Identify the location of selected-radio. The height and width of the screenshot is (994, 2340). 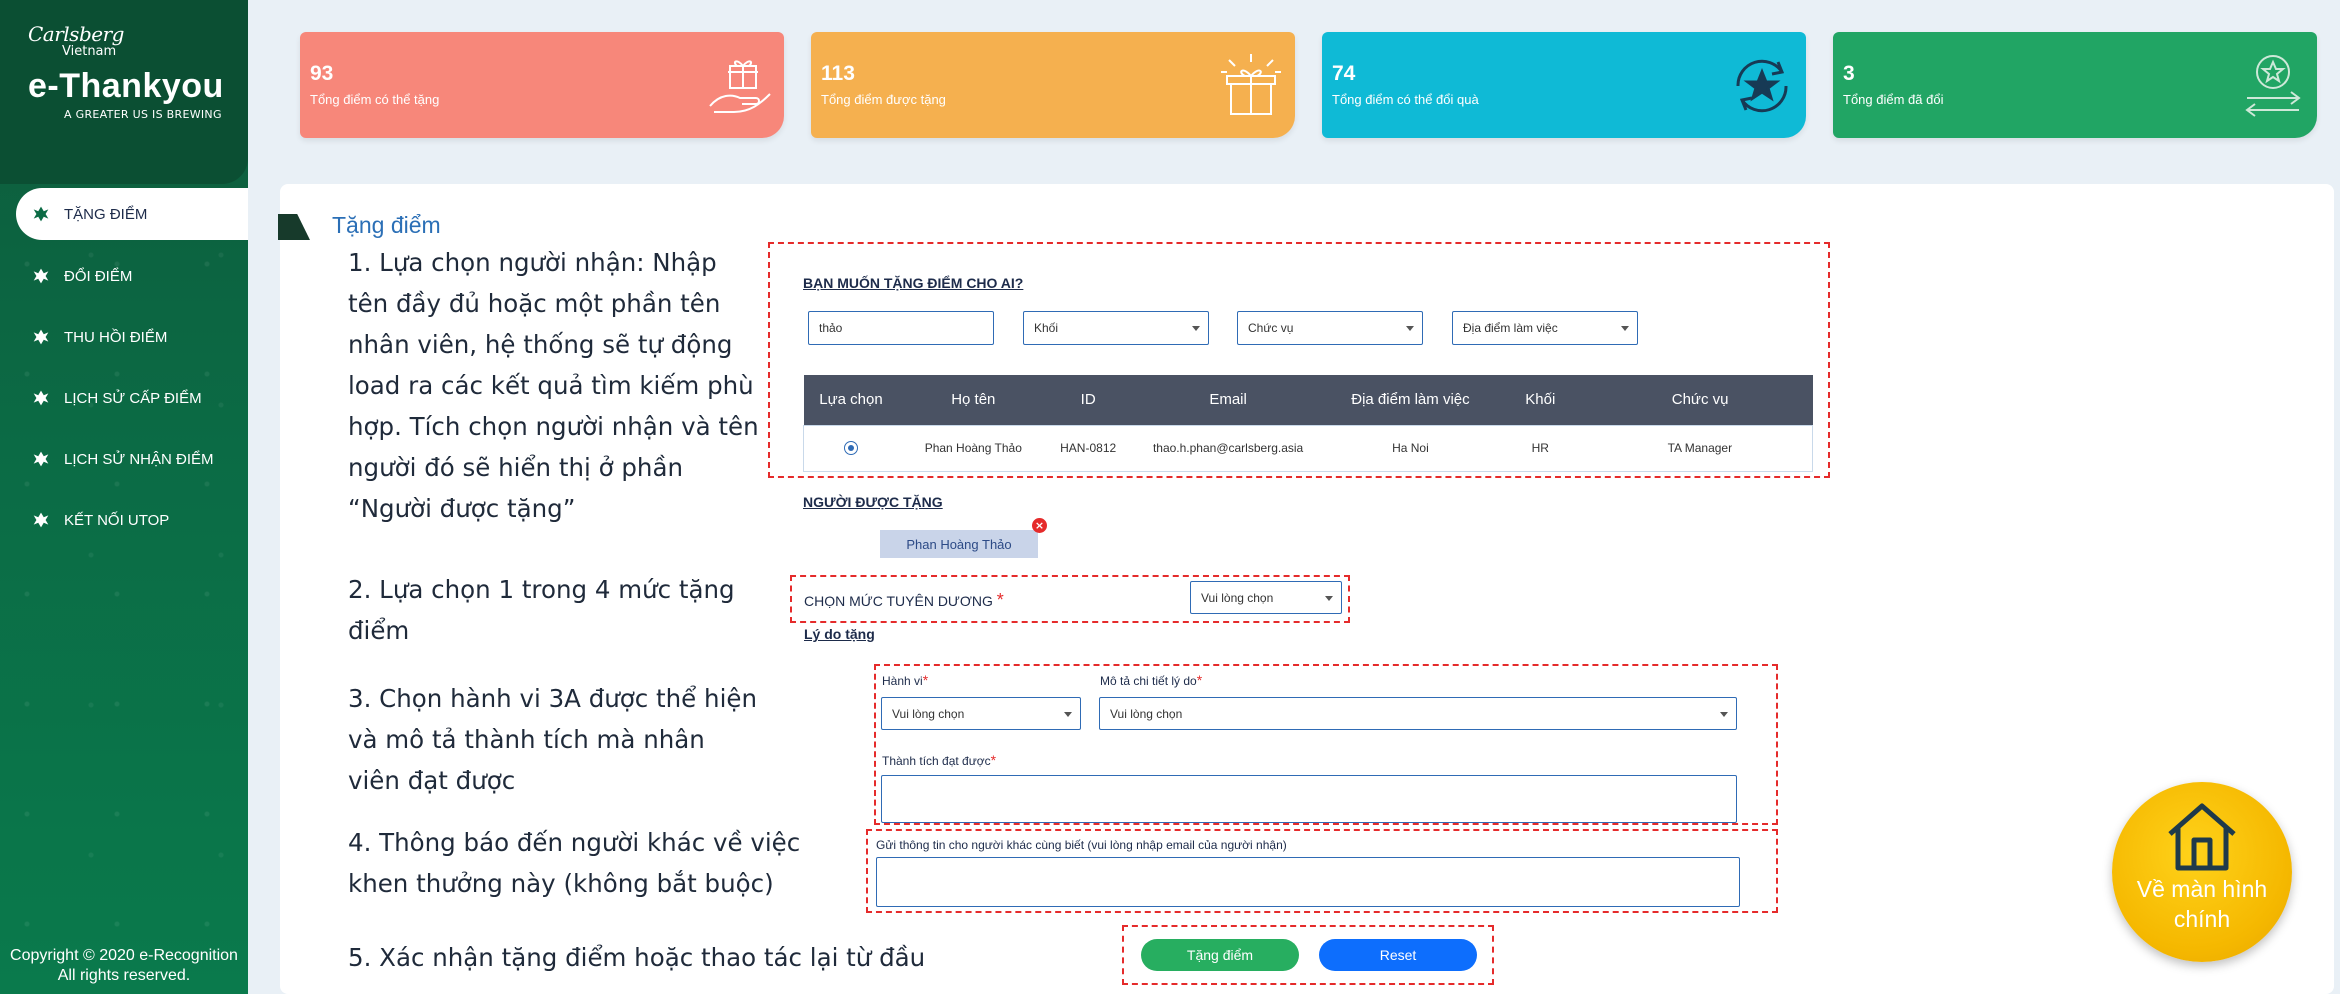
(851, 448).